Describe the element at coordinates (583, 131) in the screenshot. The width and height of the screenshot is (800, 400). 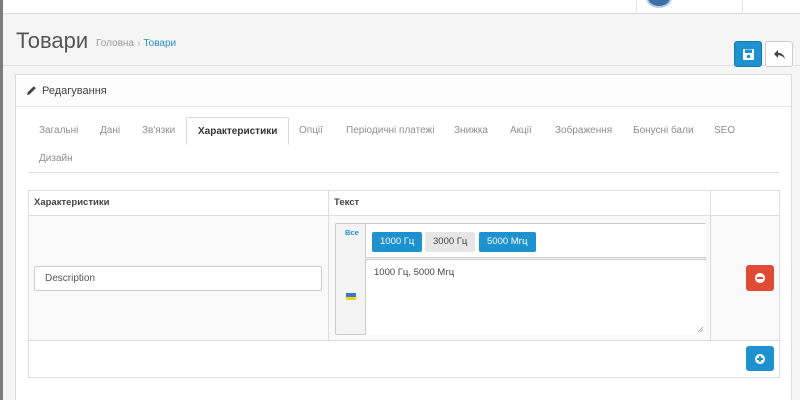
I see `tab-image: Зображення` at that location.